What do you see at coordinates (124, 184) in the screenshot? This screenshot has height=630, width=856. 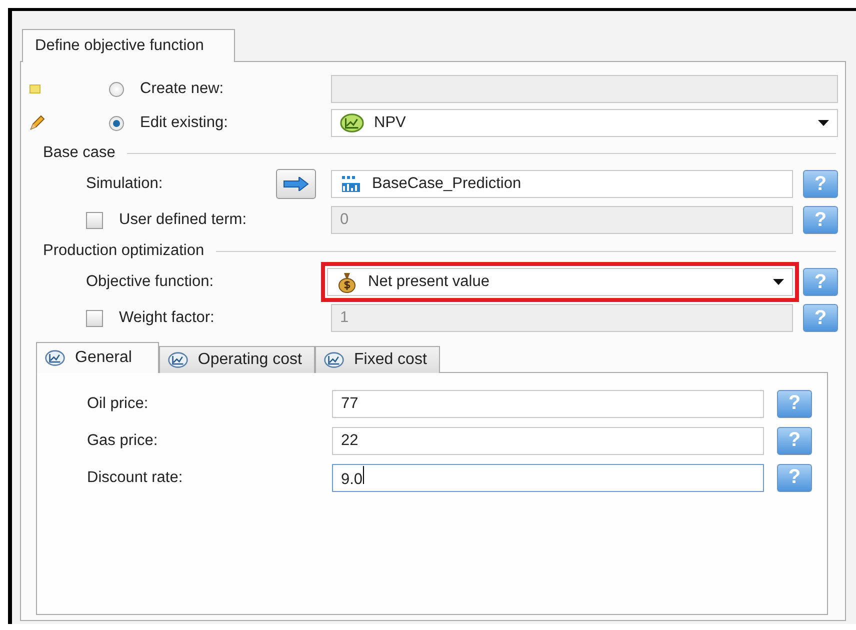 I see `field-label: Simulation:` at bounding box center [124, 184].